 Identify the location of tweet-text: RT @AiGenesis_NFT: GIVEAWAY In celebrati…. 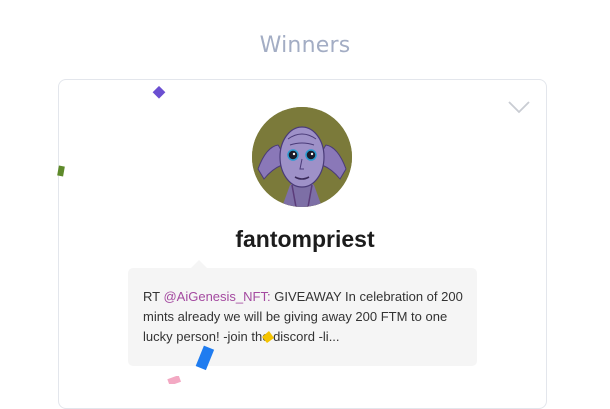
(308, 317).